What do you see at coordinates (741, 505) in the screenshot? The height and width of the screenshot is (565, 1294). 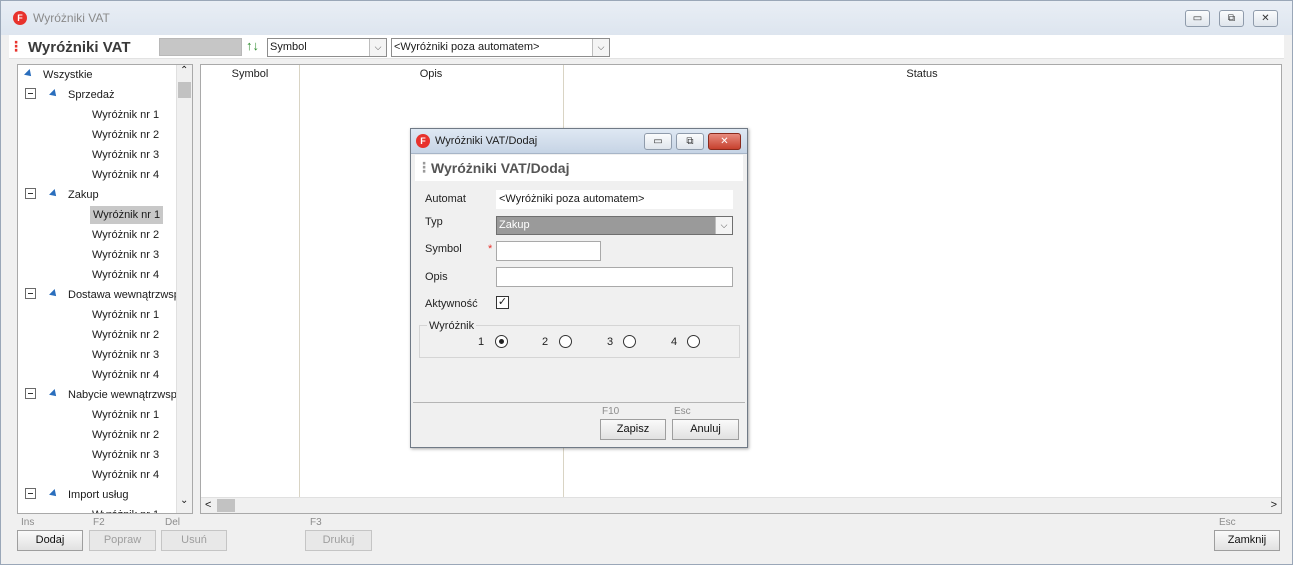 I see `grid-horizontal-scrollbar: < >` at bounding box center [741, 505].